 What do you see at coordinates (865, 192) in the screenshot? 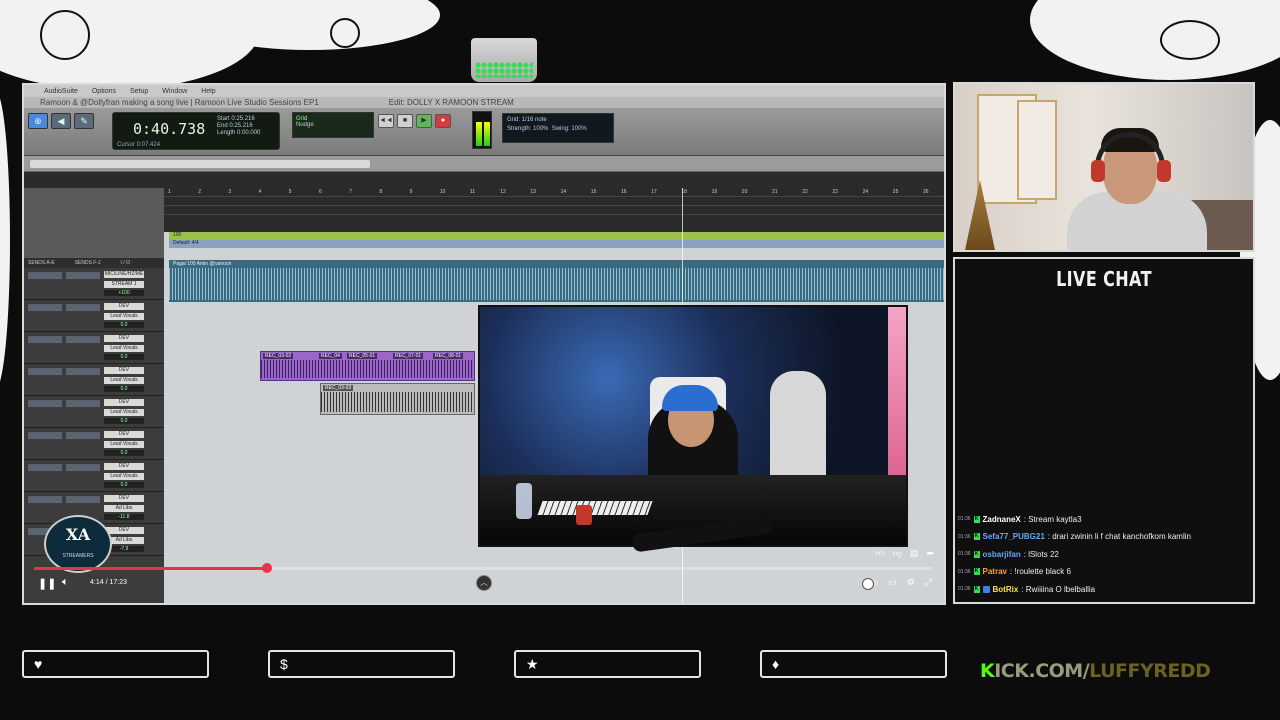
I see `bar-number: 24` at bounding box center [865, 192].